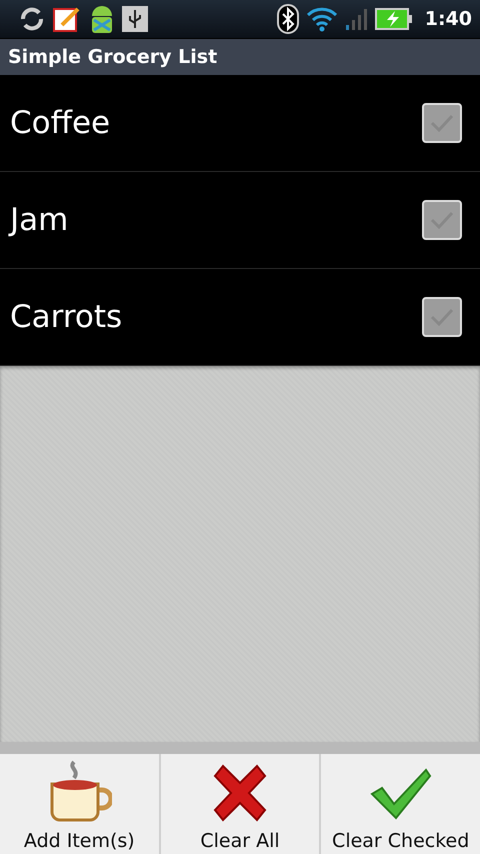  I want to click on usb-icon, so click(135, 19).